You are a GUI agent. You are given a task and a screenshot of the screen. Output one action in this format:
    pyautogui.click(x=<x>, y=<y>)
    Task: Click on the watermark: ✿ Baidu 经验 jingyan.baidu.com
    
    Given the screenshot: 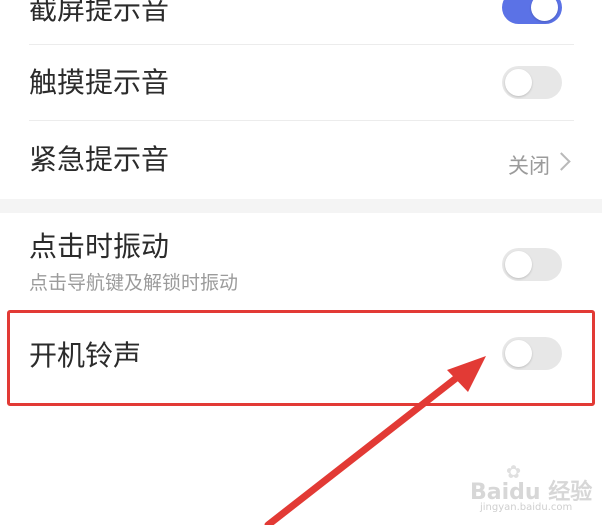 What is the action you would take?
    pyautogui.click(x=529, y=491)
    